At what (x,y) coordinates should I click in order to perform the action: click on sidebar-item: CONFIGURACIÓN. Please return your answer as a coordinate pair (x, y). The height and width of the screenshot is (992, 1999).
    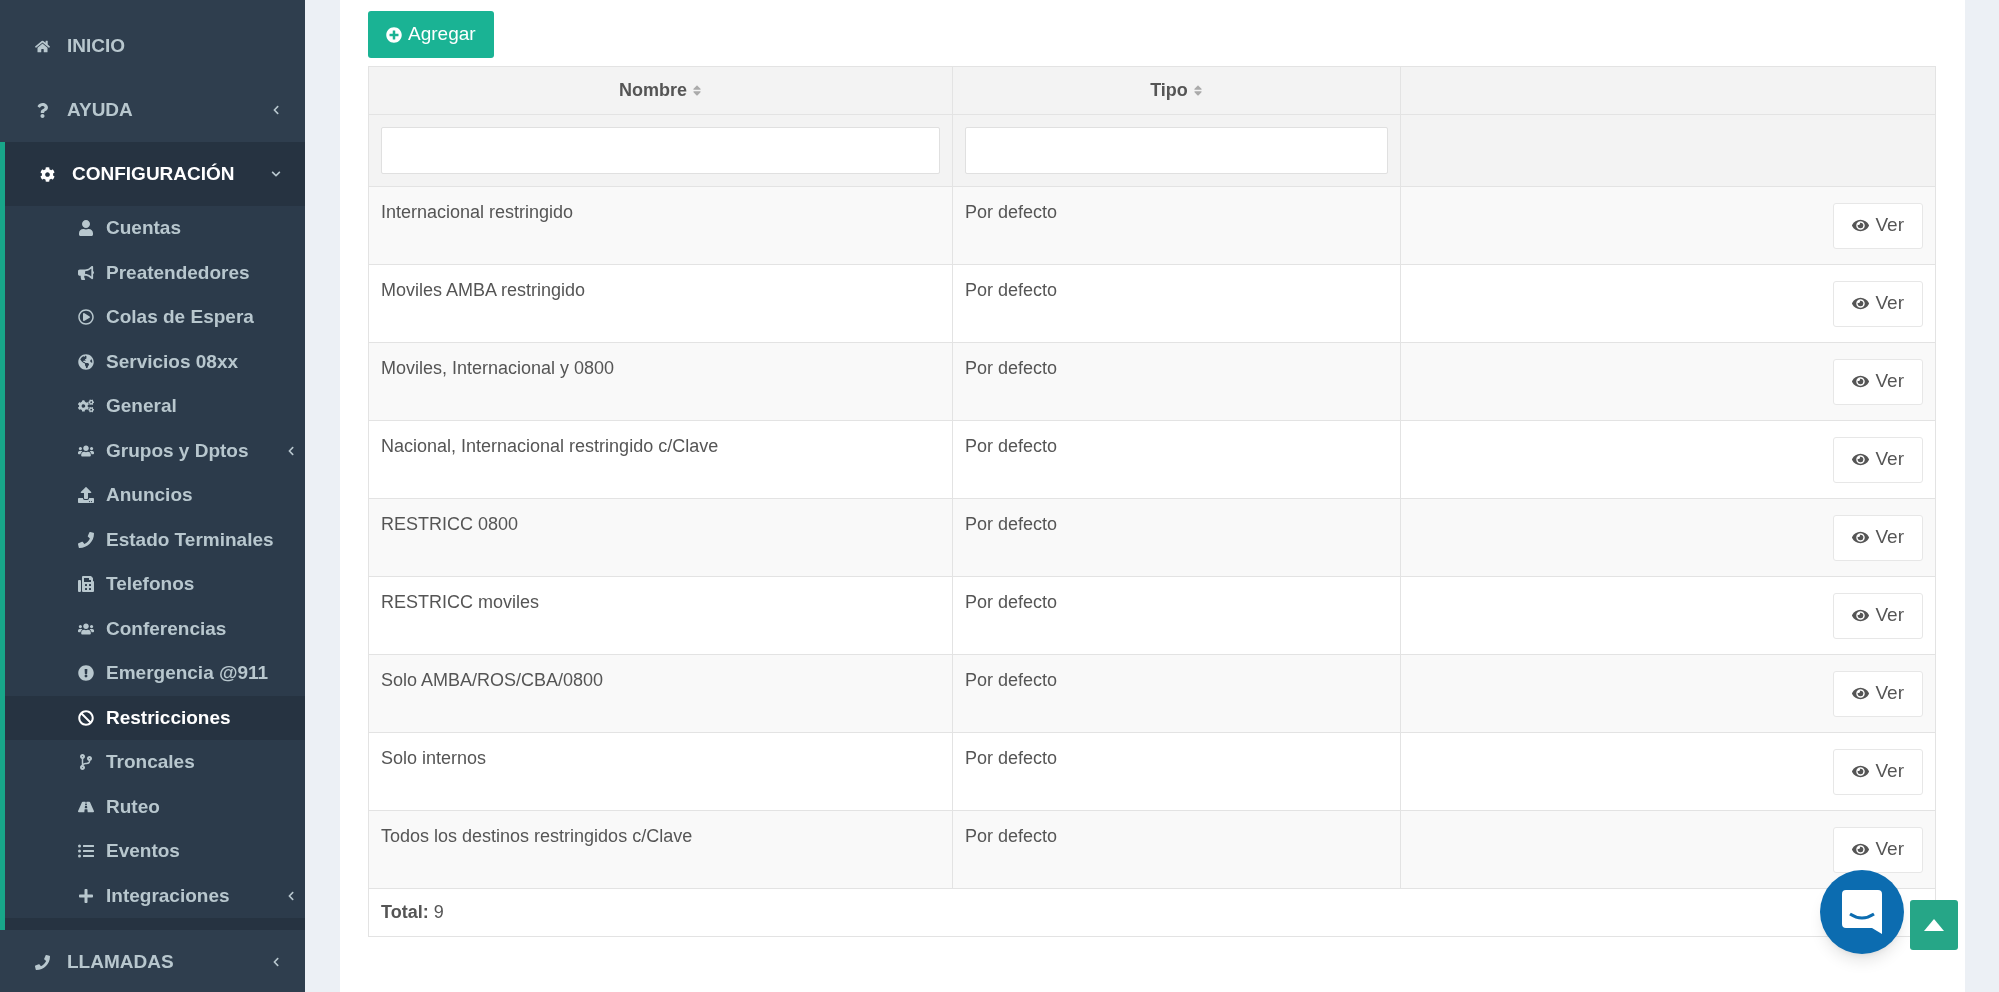
    Looking at the image, I should click on (155, 174).